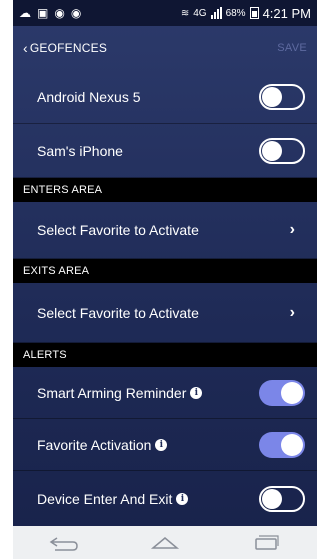 The image size is (330, 559). Describe the element at coordinates (292, 48) in the screenshot. I see `save-button: SAVE` at that location.